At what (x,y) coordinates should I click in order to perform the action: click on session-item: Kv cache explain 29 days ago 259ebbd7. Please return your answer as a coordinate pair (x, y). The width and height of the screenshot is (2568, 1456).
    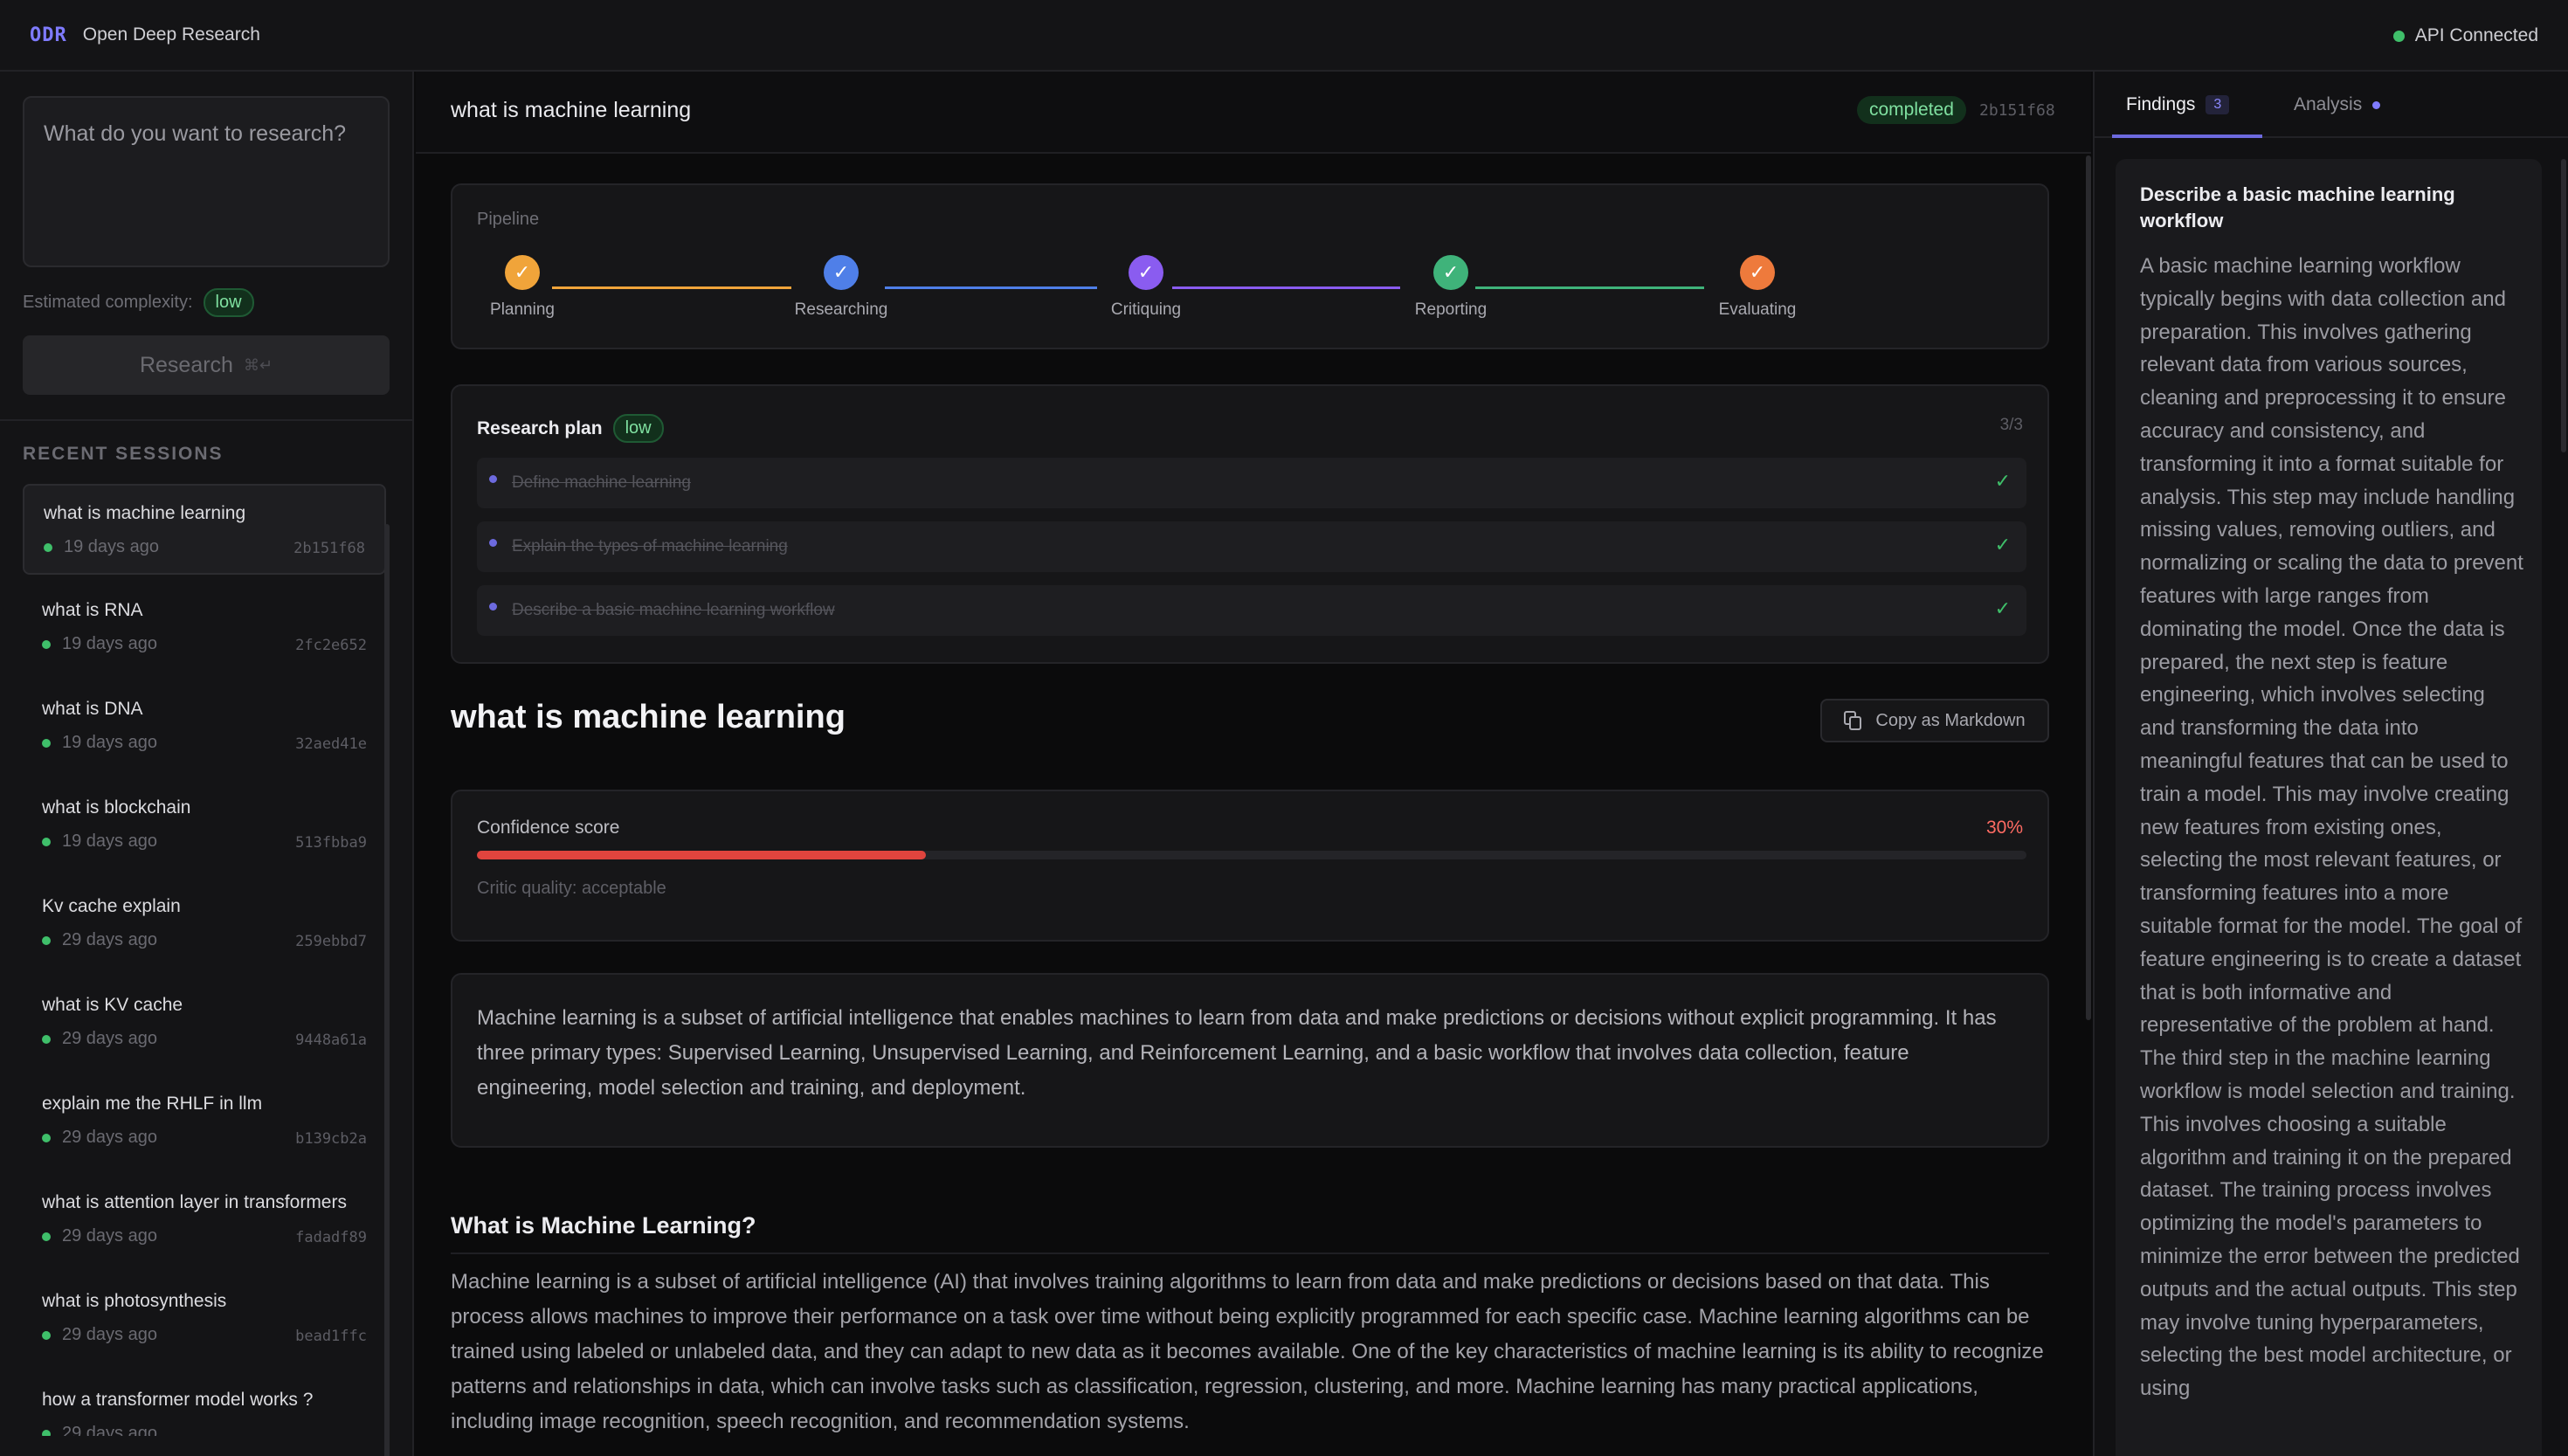
    Looking at the image, I should click on (204, 924).